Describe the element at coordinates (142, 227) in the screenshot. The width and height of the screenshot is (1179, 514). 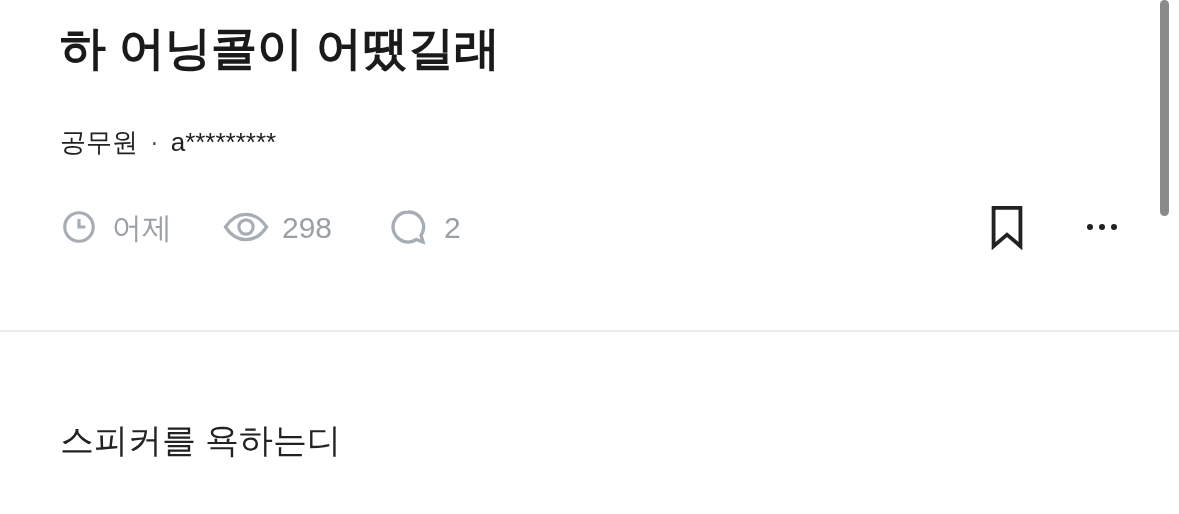
I see `post-time: 어제` at that location.